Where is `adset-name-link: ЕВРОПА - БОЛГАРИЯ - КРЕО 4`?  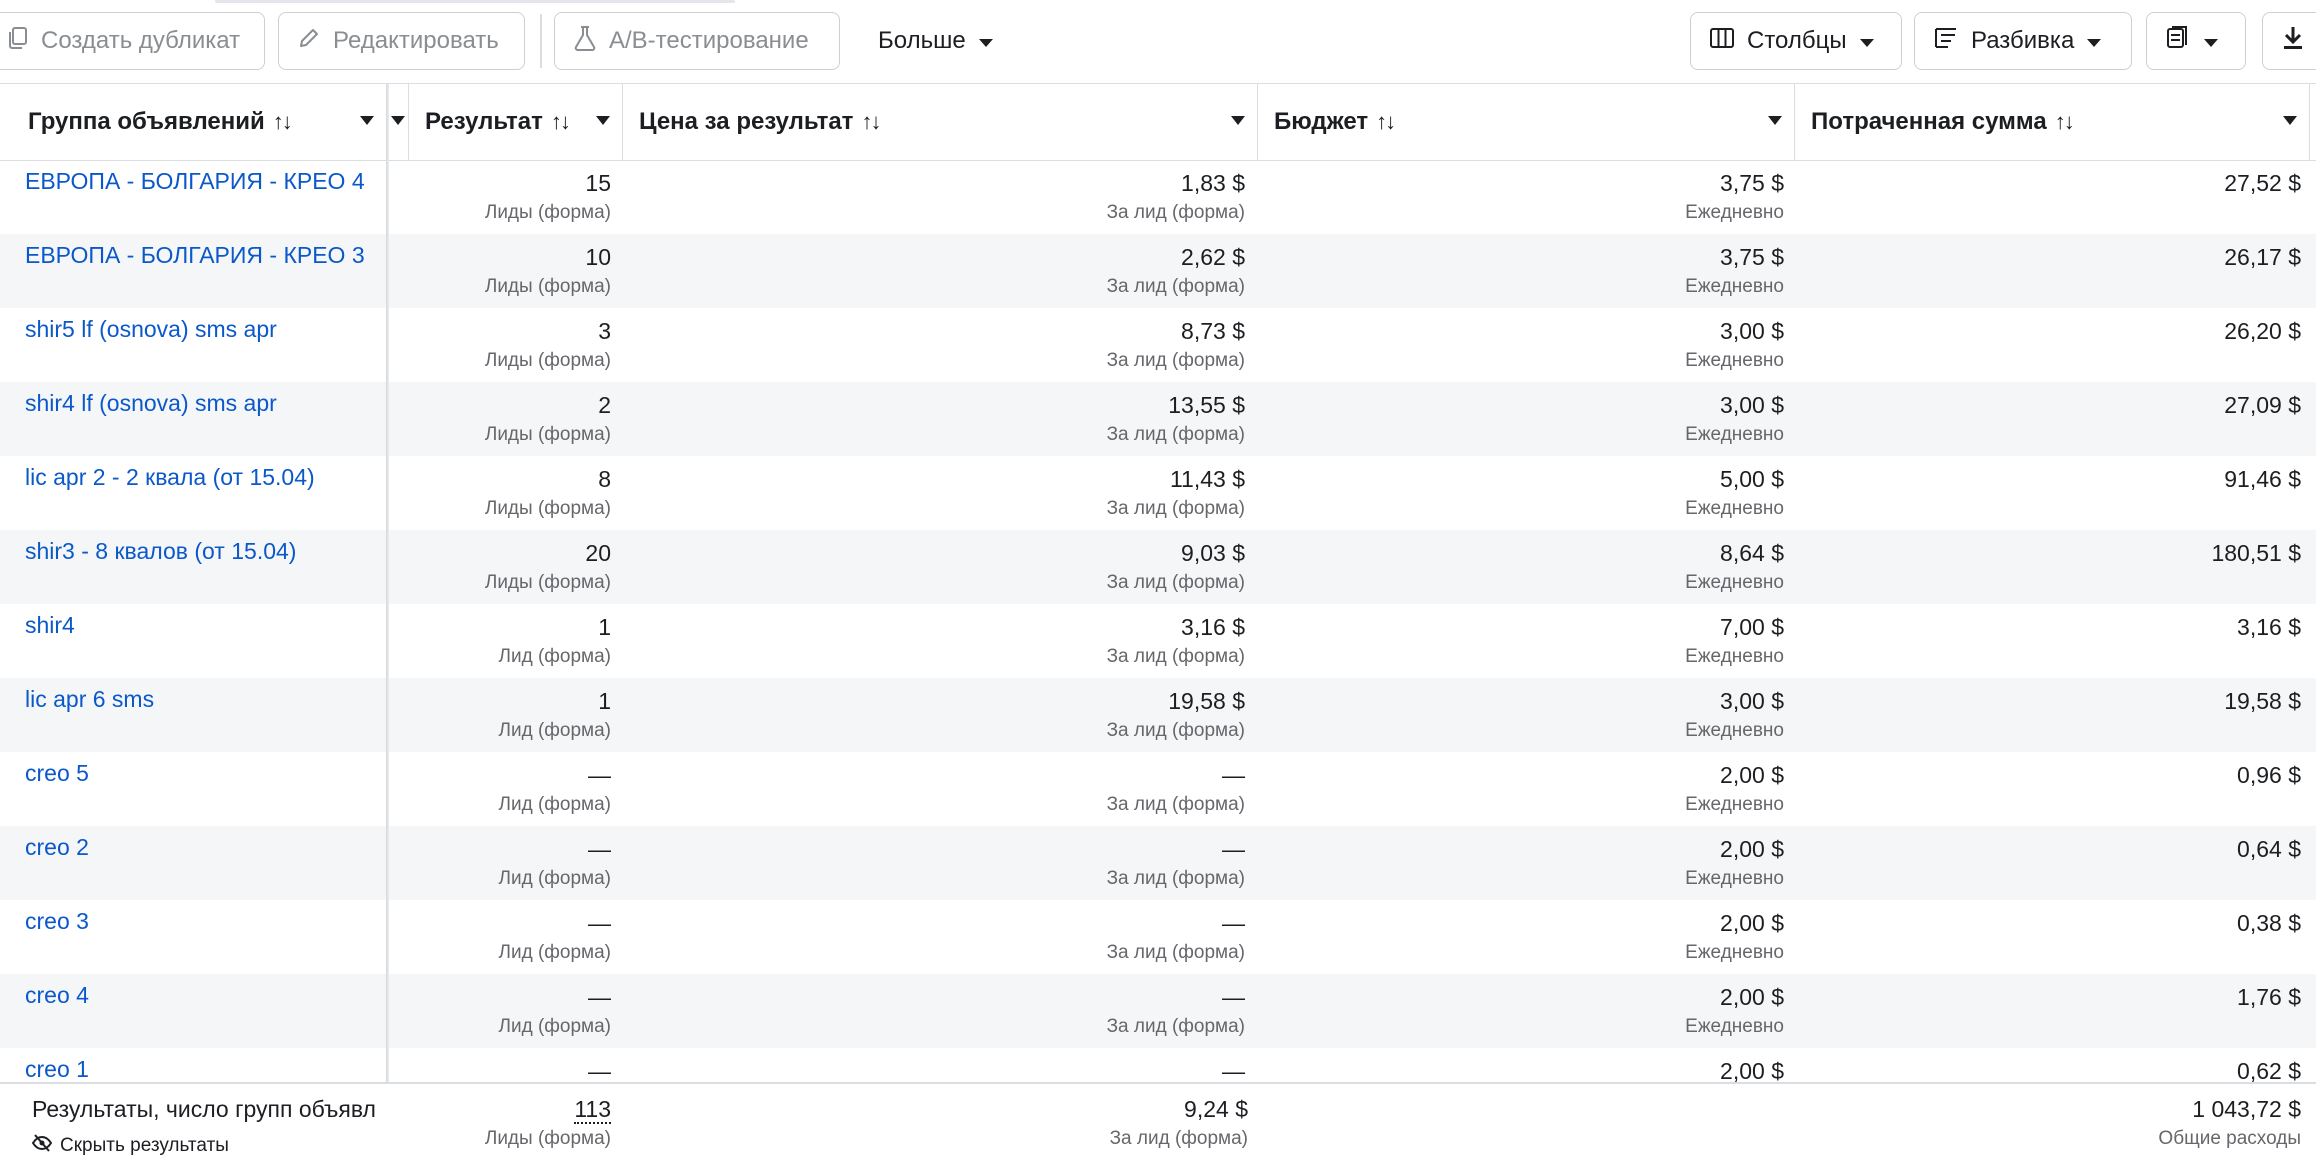 adset-name-link: ЕВРОПА - БОЛГАРИЯ - КРЕО 4 is located at coordinates (195, 181).